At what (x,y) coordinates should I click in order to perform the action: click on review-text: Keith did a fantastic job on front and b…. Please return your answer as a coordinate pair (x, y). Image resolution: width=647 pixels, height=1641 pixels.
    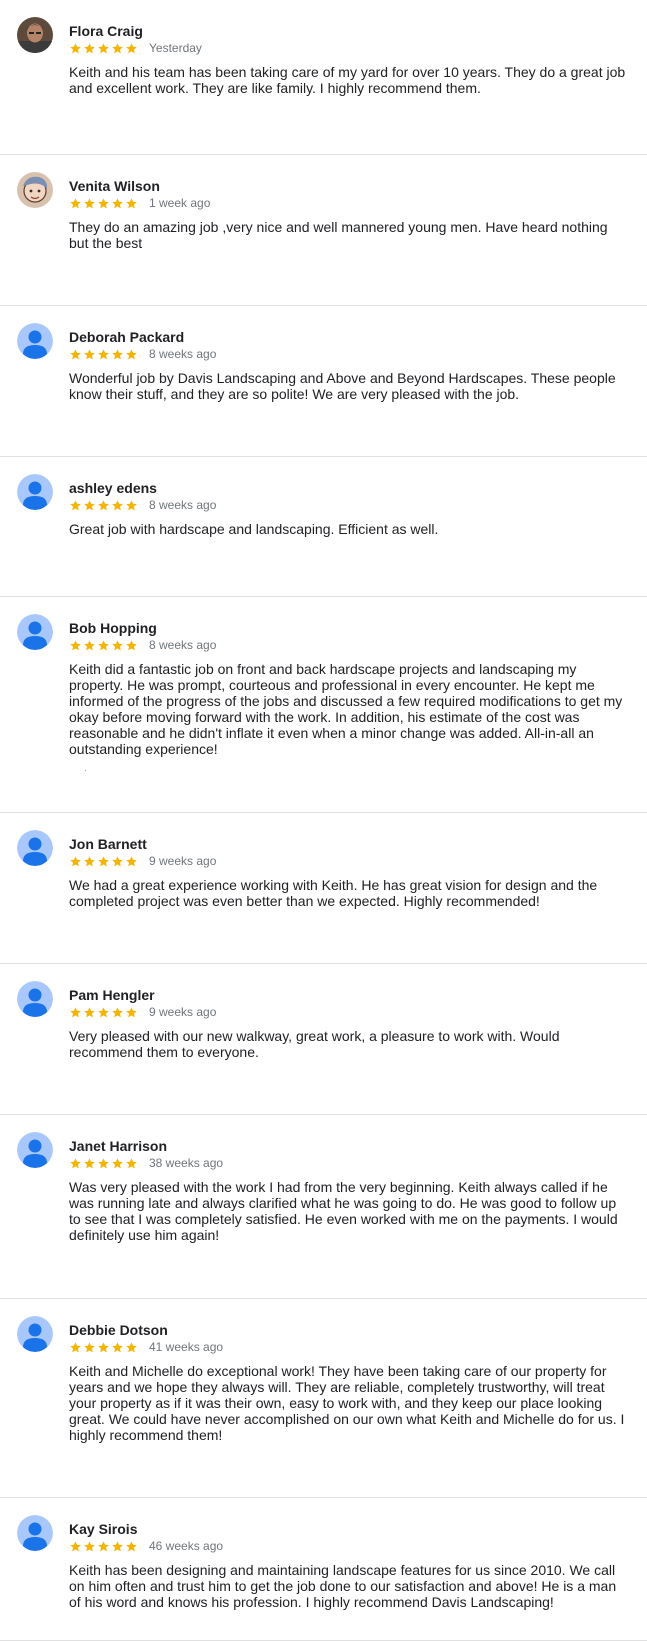
    Looking at the image, I should click on (346, 709).